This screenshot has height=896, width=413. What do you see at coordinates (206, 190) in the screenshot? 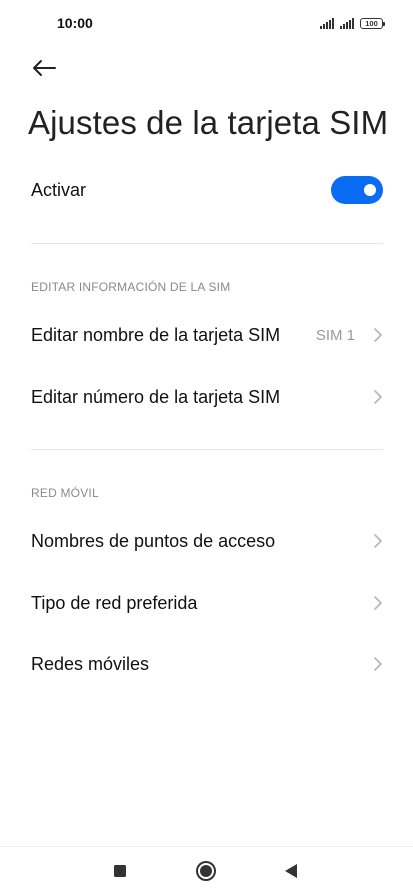
I see `activate-row: Activar` at bounding box center [206, 190].